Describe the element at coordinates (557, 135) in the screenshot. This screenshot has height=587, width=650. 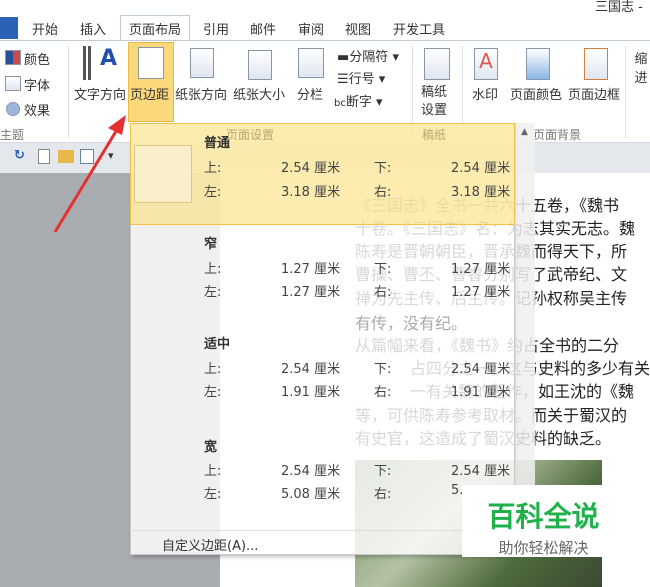
I see `group-label-background: 页面背景` at that location.